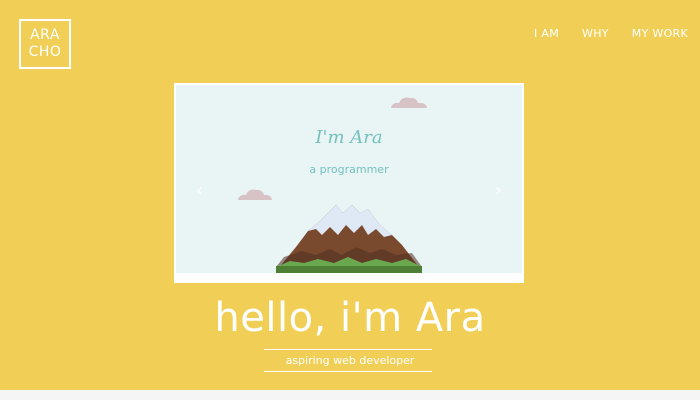 The height and width of the screenshot is (400, 700). What do you see at coordinates (350, 395) in the screenshot?
I see `page-bottom-strip` at bounding box center [350, 395].